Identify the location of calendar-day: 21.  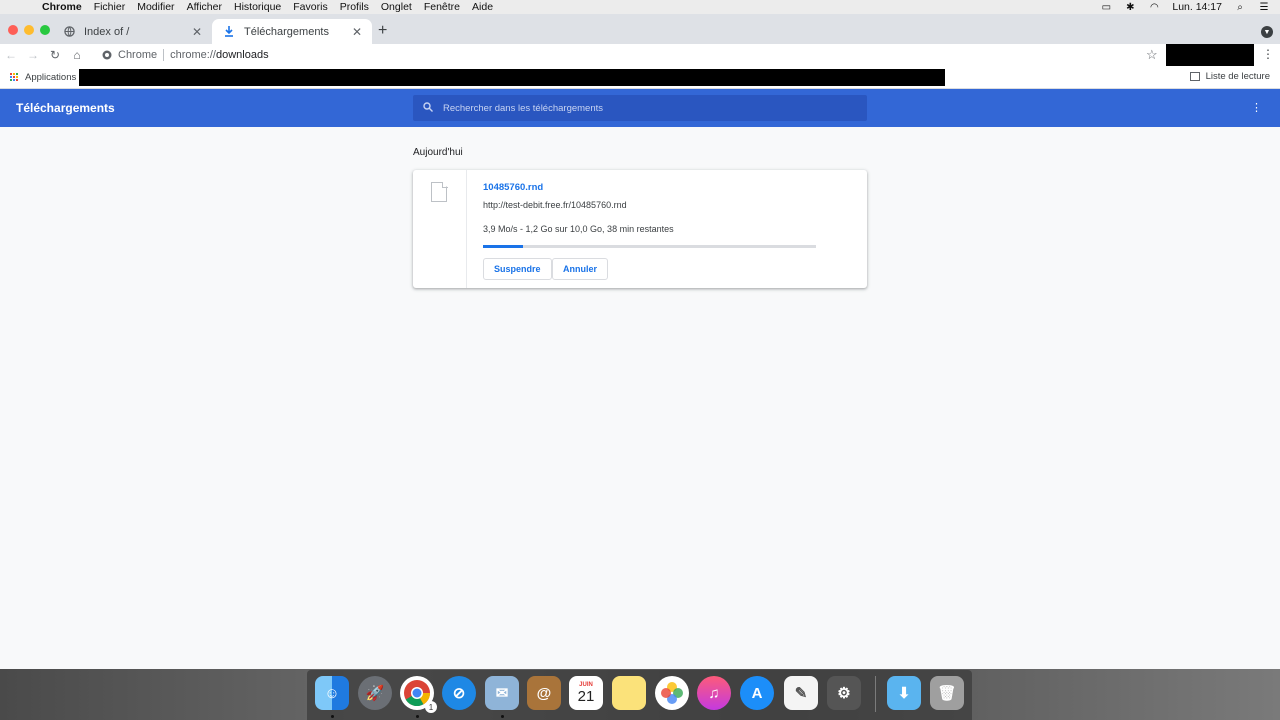
(586, 696).